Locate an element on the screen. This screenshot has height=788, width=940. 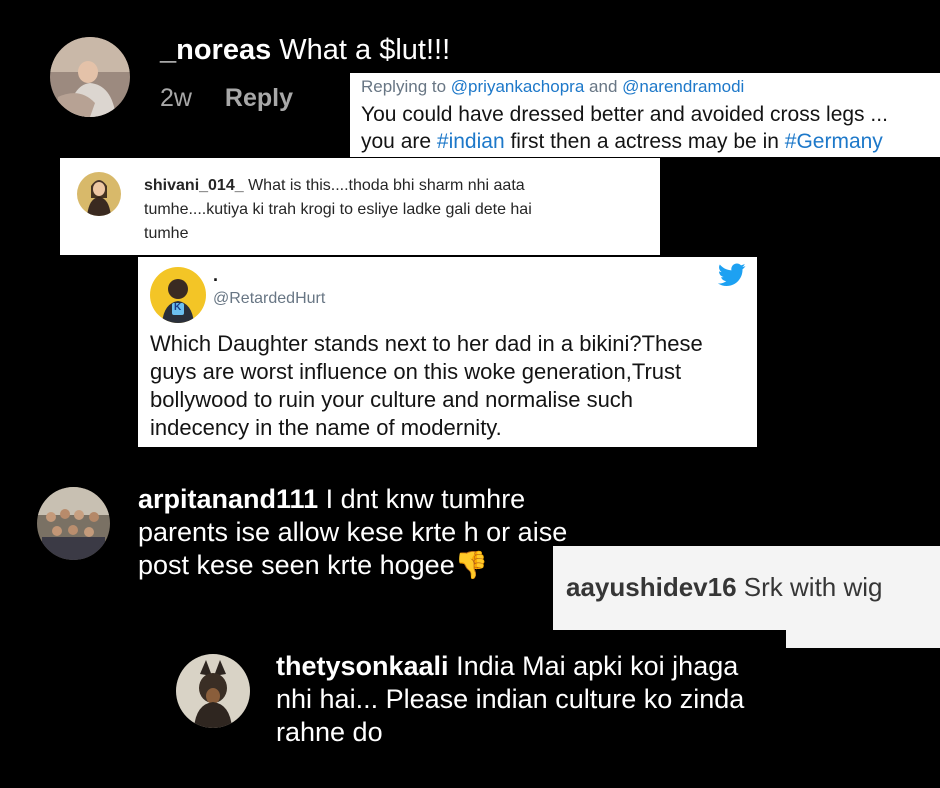
twitter-bird-icon is located at coordinates (731, 275).